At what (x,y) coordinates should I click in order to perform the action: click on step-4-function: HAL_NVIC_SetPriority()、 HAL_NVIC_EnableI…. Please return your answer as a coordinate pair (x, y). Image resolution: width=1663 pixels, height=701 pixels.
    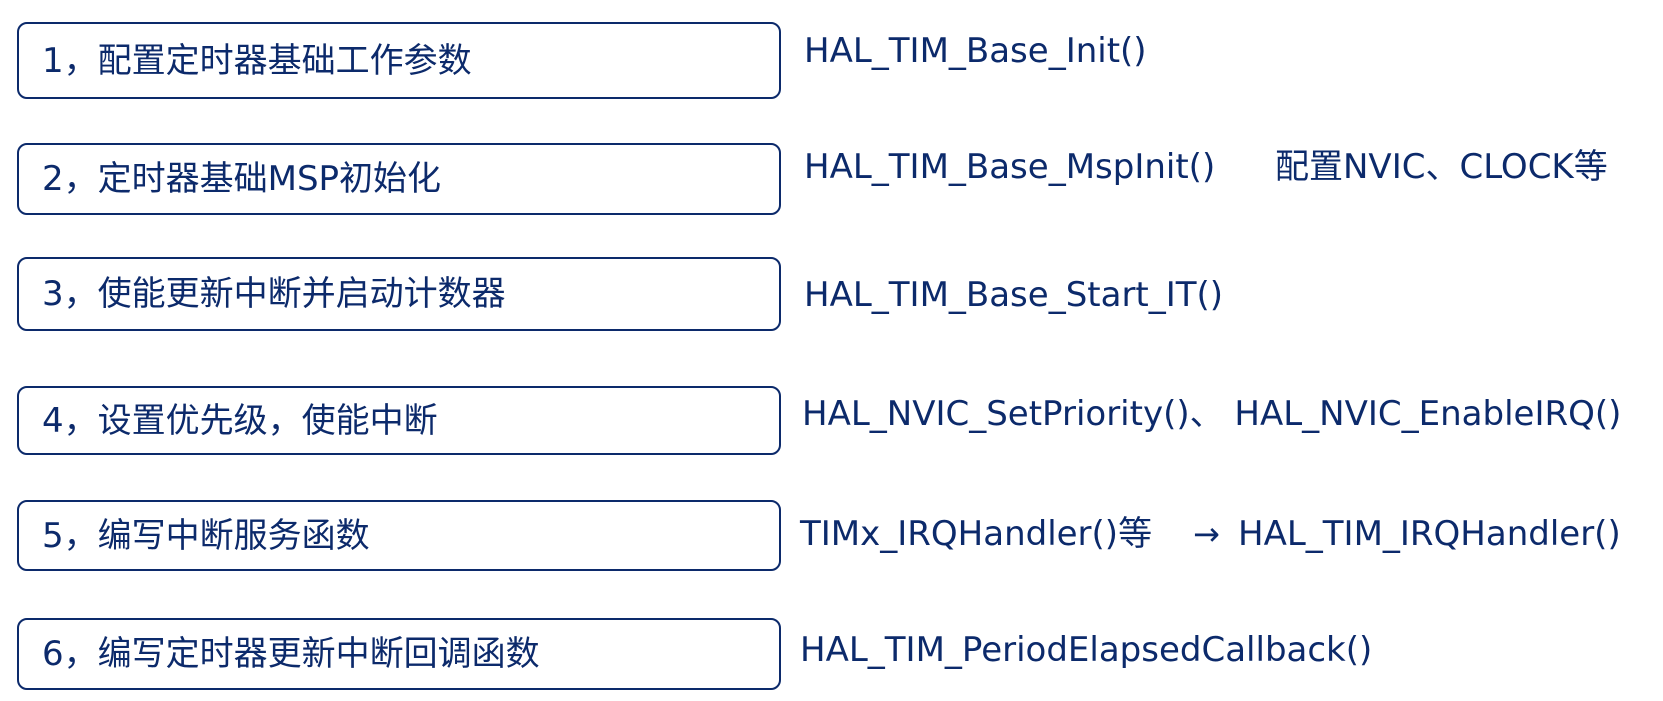
    Looking at the image, I should click on (1212, 414).